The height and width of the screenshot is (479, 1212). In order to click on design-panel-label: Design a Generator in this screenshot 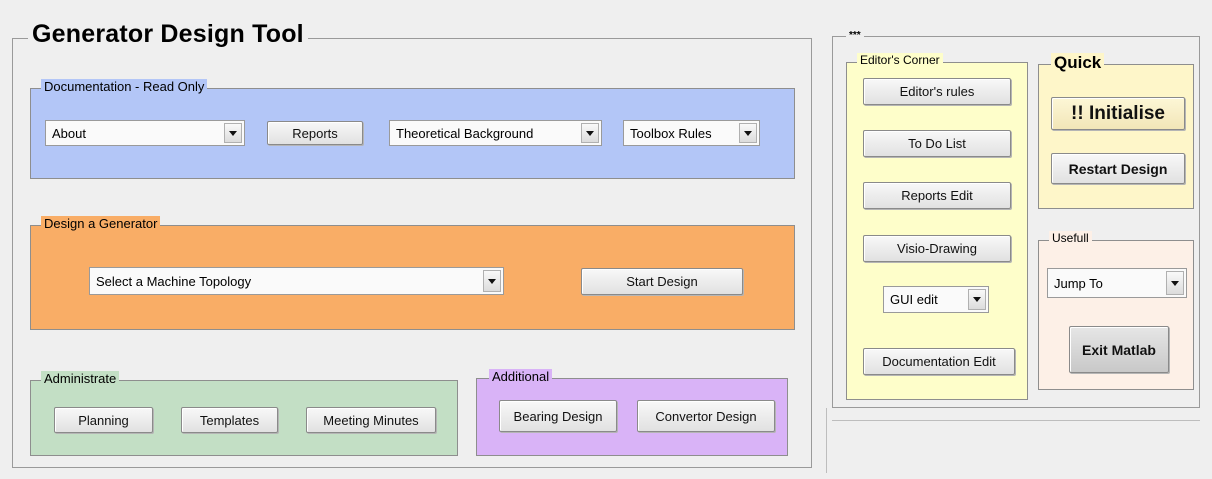, I will do `click(101, 223)`.